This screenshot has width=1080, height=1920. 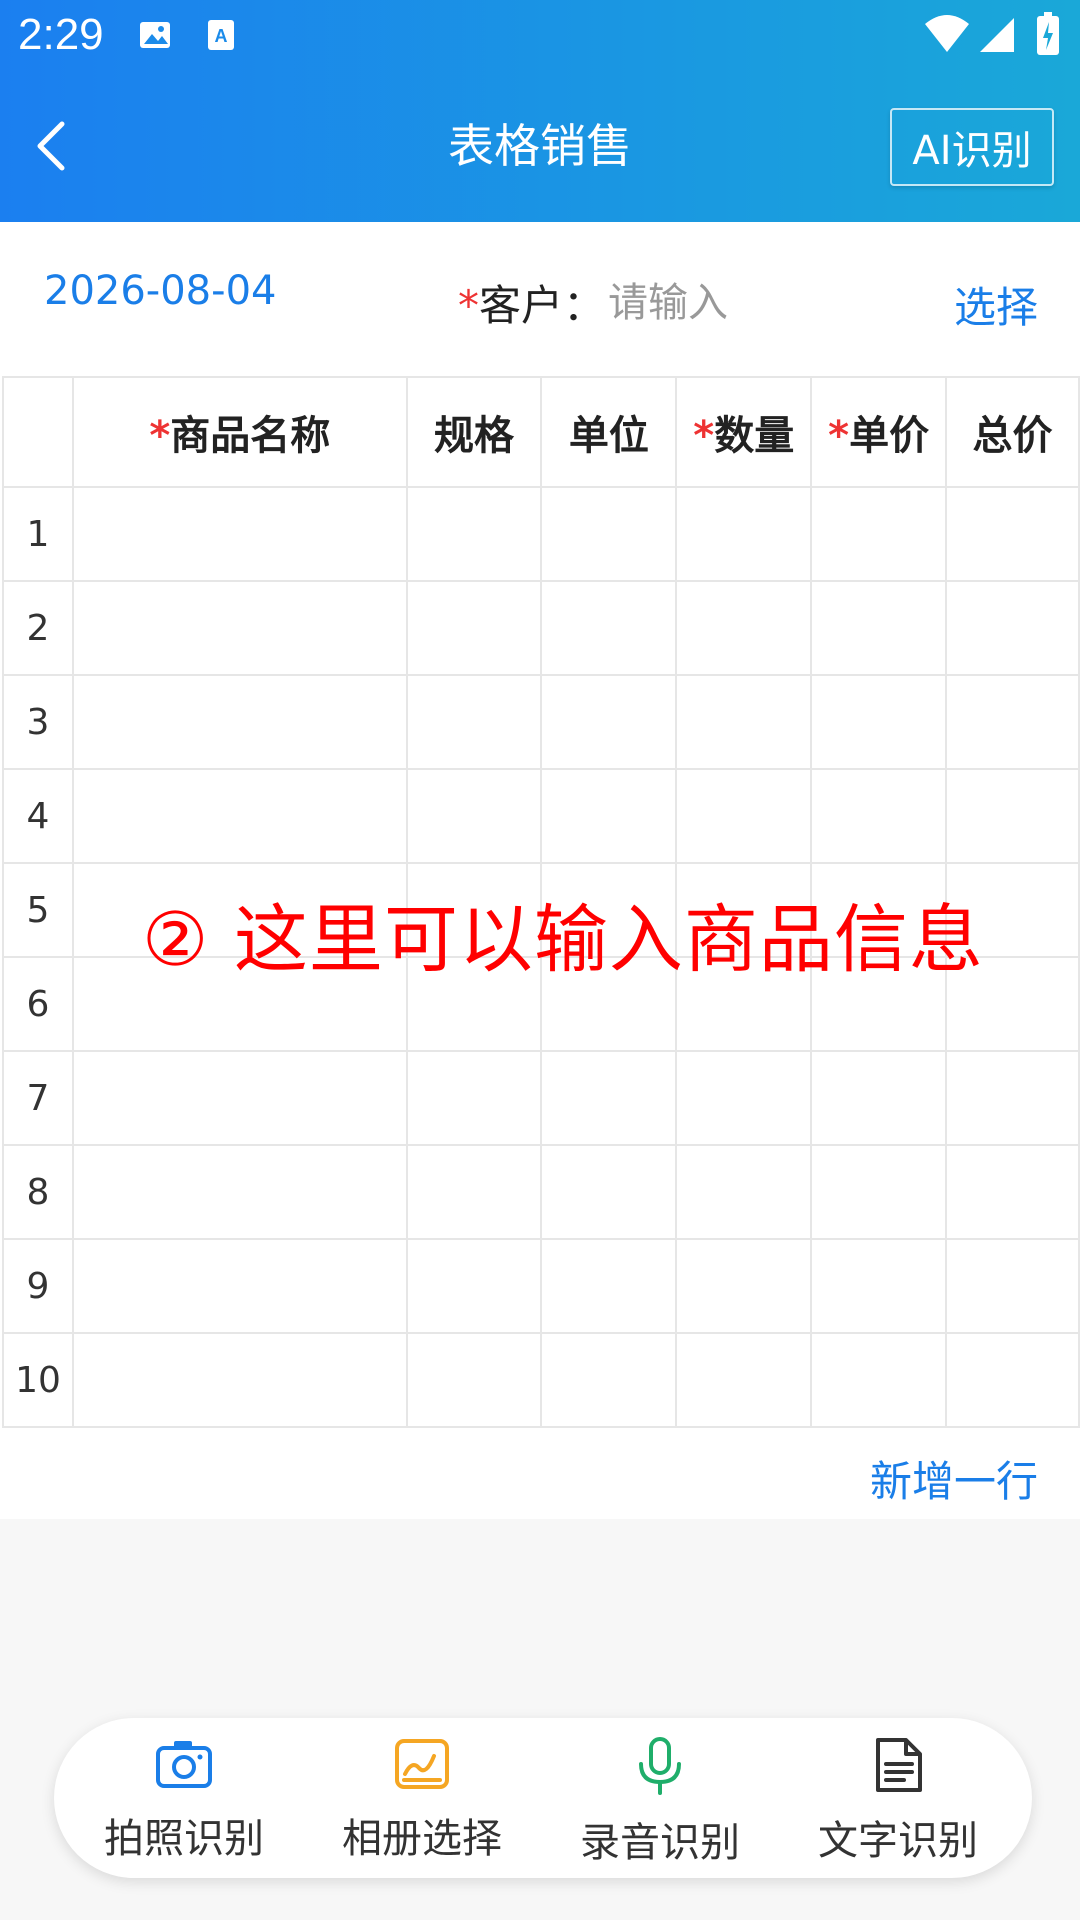 What do you see at coordinates (155, 37) in the screenshot?
I see `image-notification-icon` at bounding box center [155, 37].